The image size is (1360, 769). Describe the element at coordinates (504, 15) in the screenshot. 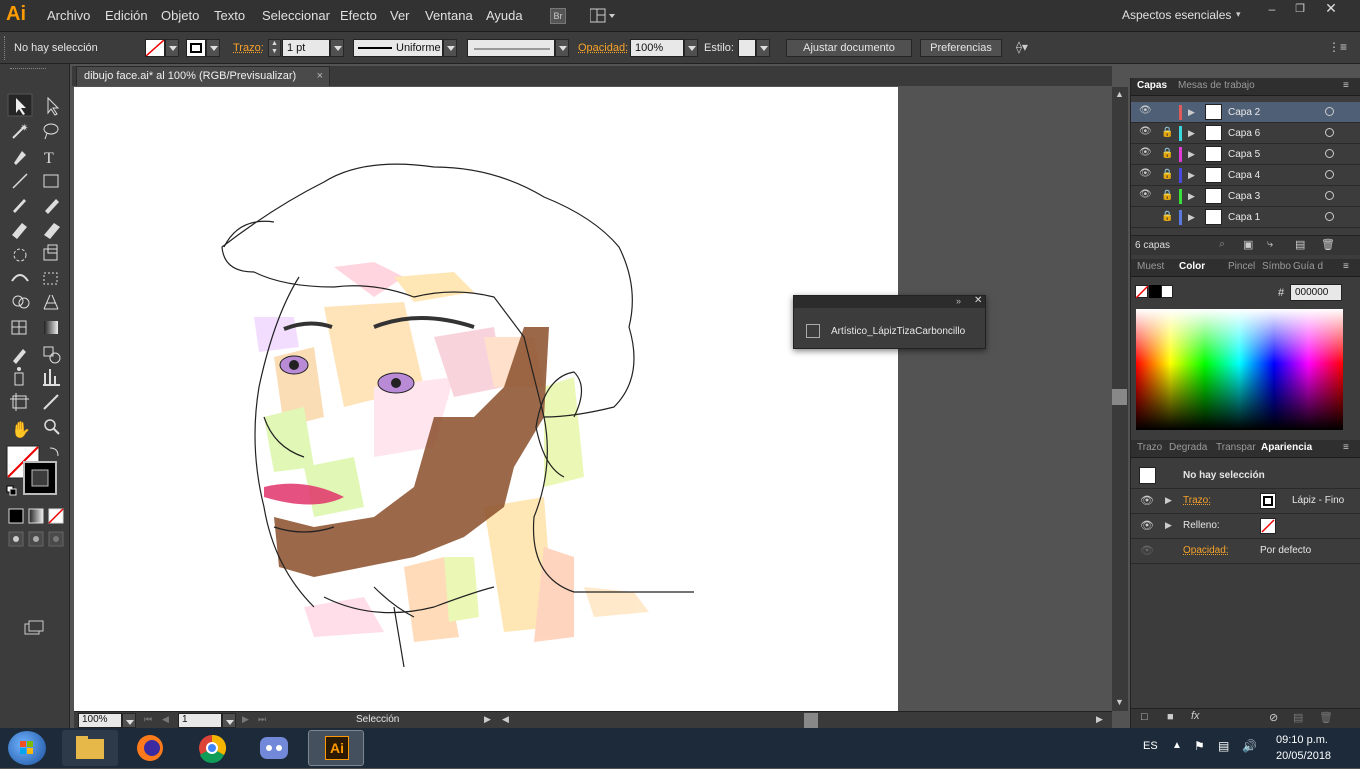

I see `menu-ayuda: Ayuda` at that location.